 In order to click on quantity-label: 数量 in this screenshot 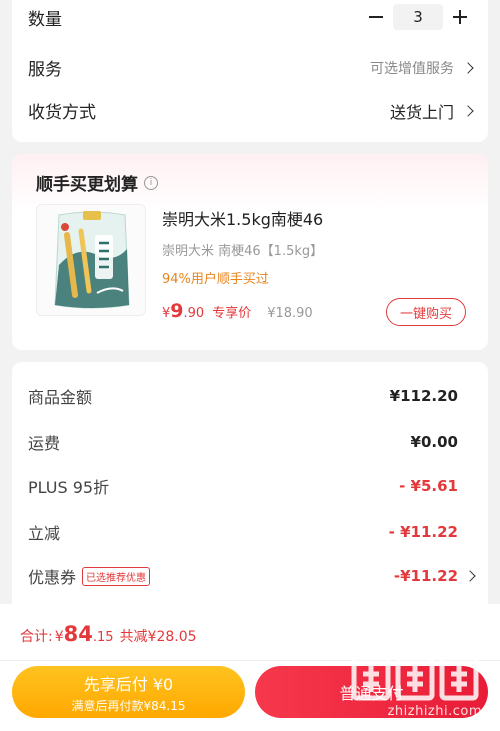, I will do `click(45, 19)`.